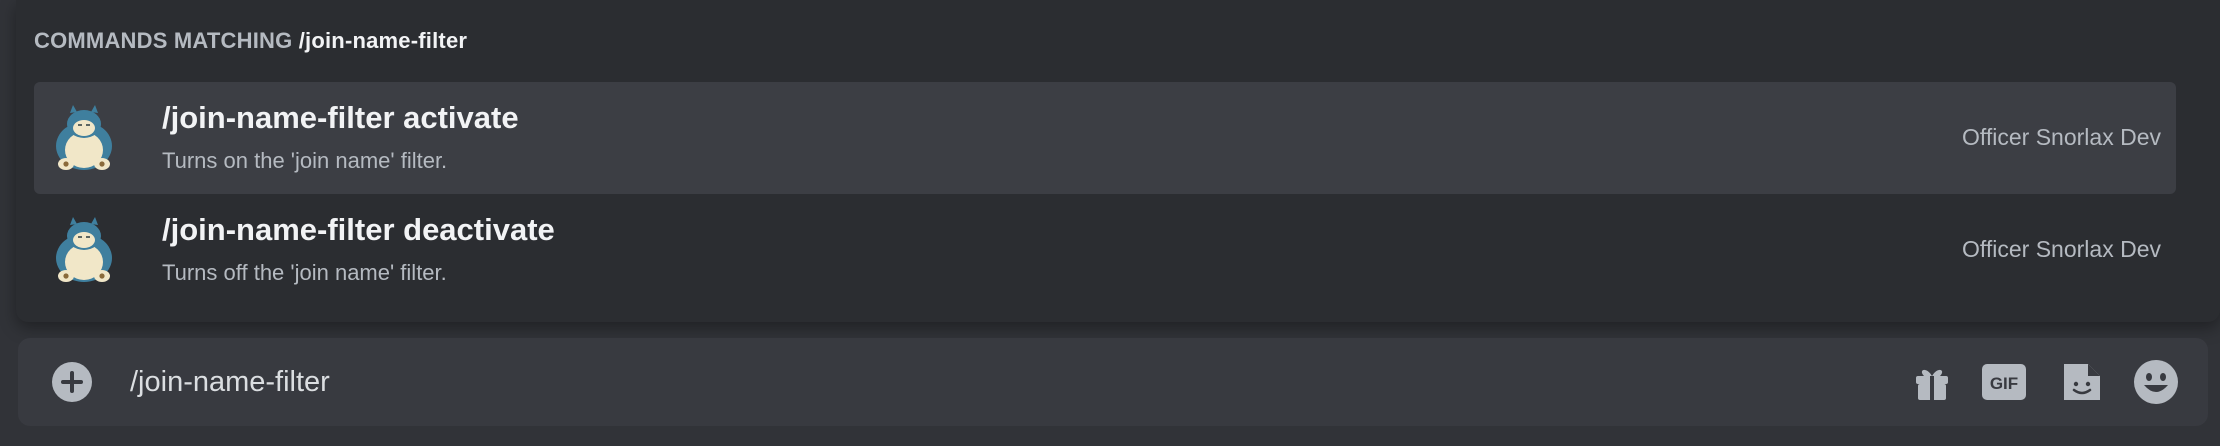 Image resolution: width=2220 pixels, height=446 pixels. I want to click on plus-circle-icon, so click(72, 382).